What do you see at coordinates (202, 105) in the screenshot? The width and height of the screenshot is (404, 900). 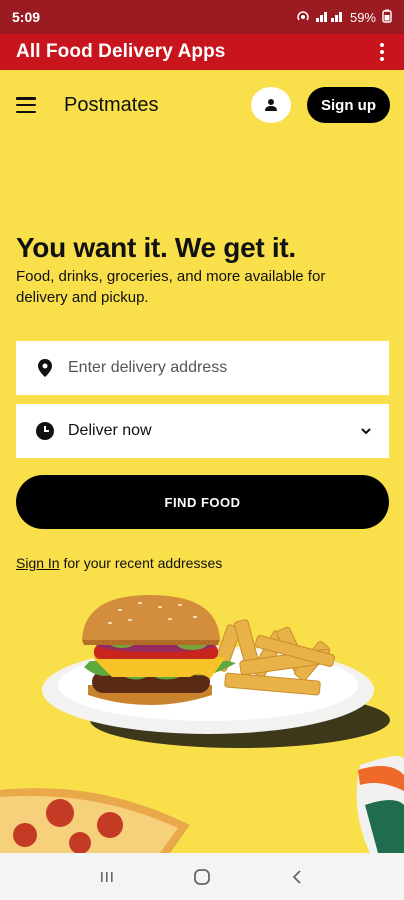 I see `site-header: Postmates Sign up` at bounding box center [202, 105].